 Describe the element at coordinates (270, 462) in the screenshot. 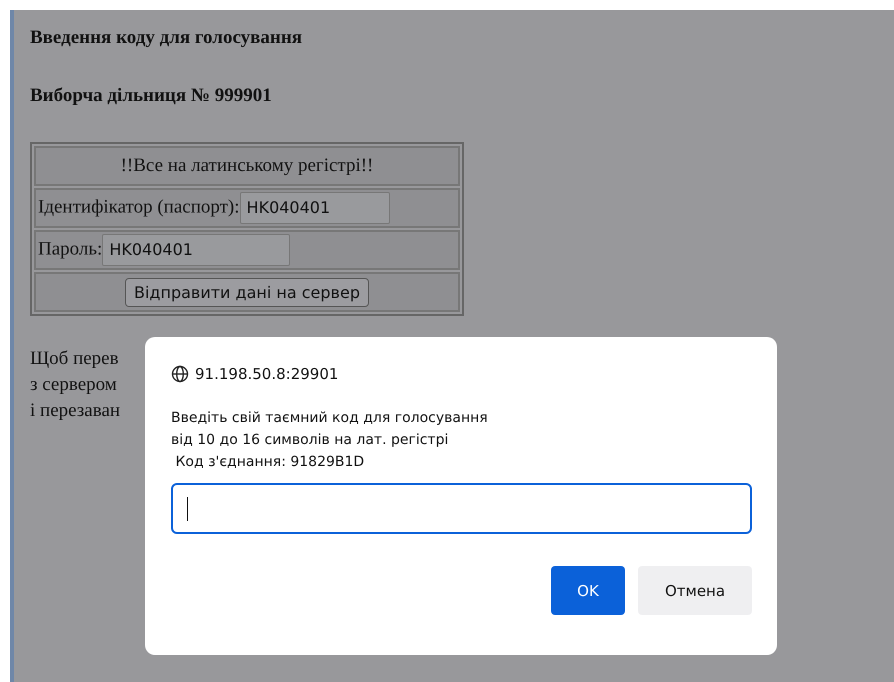

I see `dialog-message: Код з'єднання: 91829B1D` at that location.